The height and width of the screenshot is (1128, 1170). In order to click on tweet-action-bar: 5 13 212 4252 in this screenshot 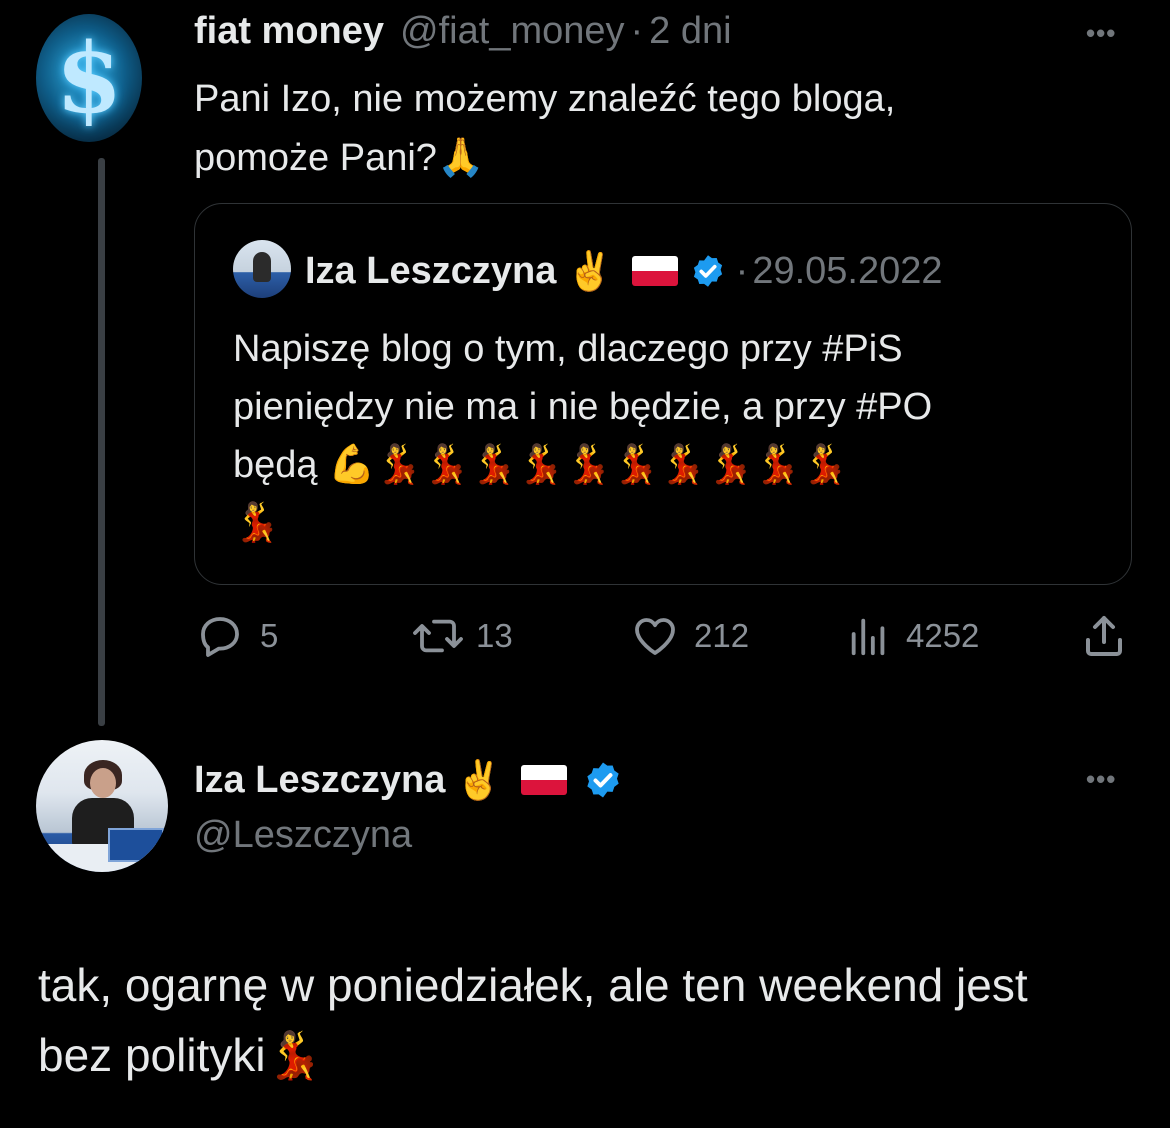, I will do `click(585, 640)`.